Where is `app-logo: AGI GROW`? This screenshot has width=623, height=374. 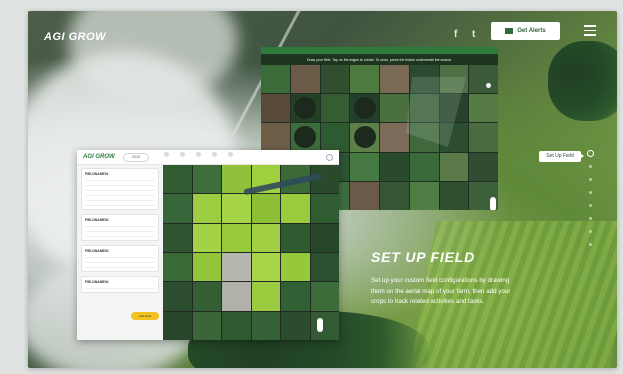
app-logo: AGI GROW is located at coordinates (99, 157).